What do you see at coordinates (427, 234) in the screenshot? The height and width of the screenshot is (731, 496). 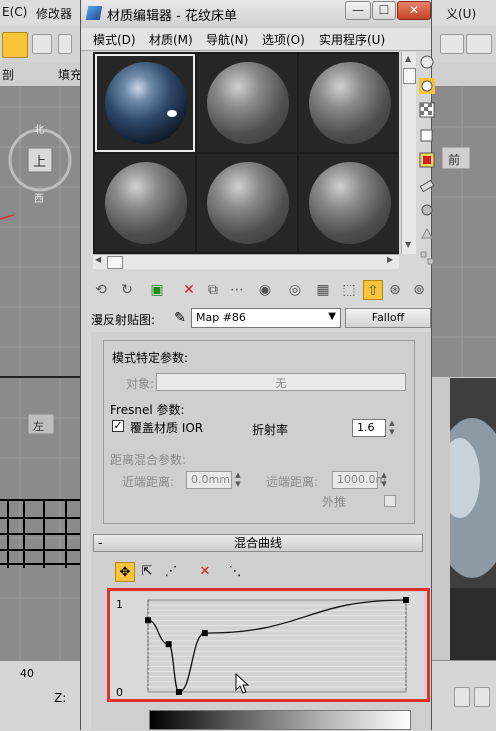 I see `select-by-material-icon` at bounding box center [427, 234].